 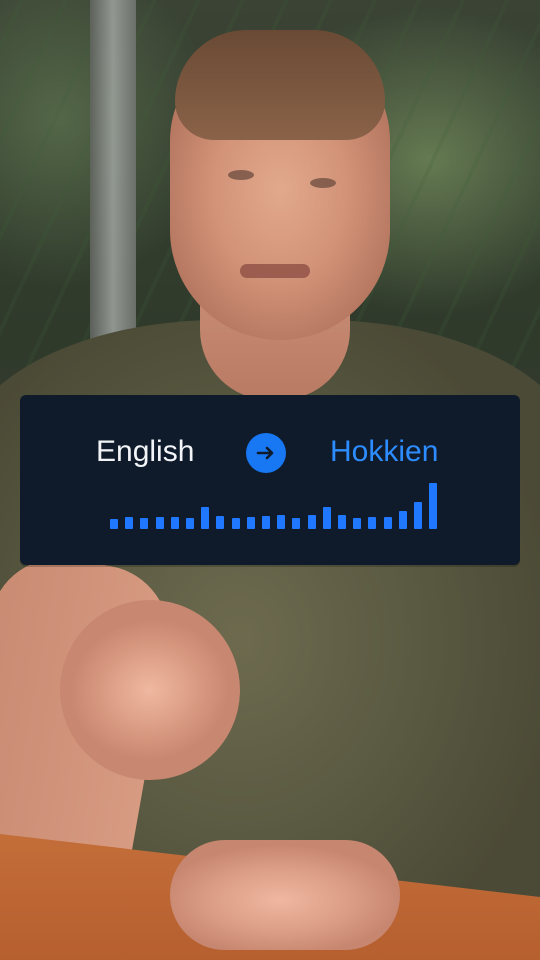 I want to click on audio-waveform, so click(x=275, y=505).